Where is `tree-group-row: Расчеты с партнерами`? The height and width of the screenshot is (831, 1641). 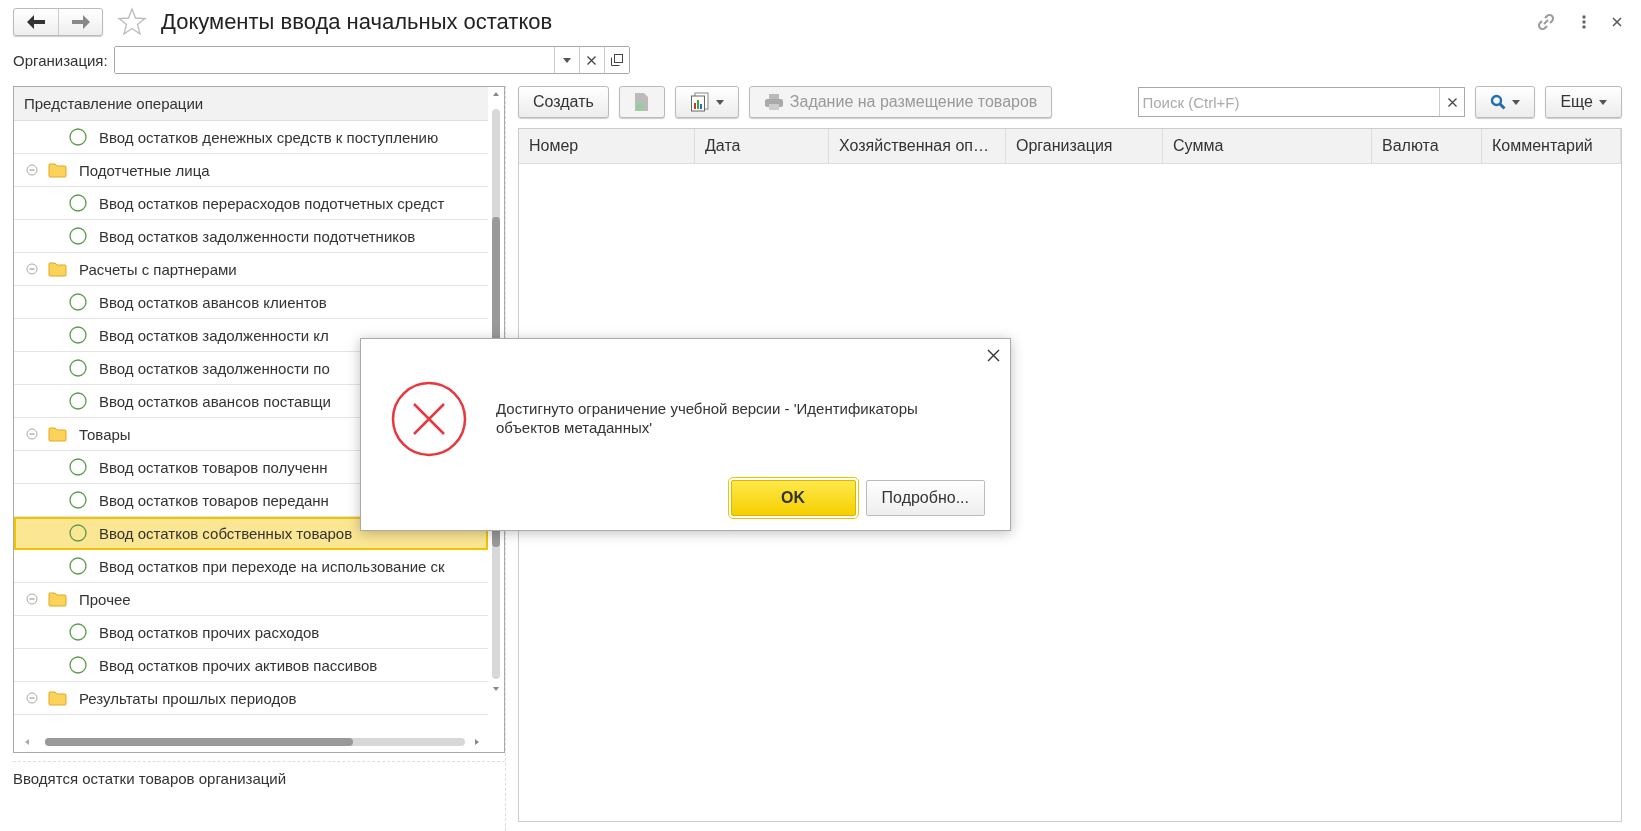 tree-group-row: Расчеты с партнерами is located at coordinates (251, 269).